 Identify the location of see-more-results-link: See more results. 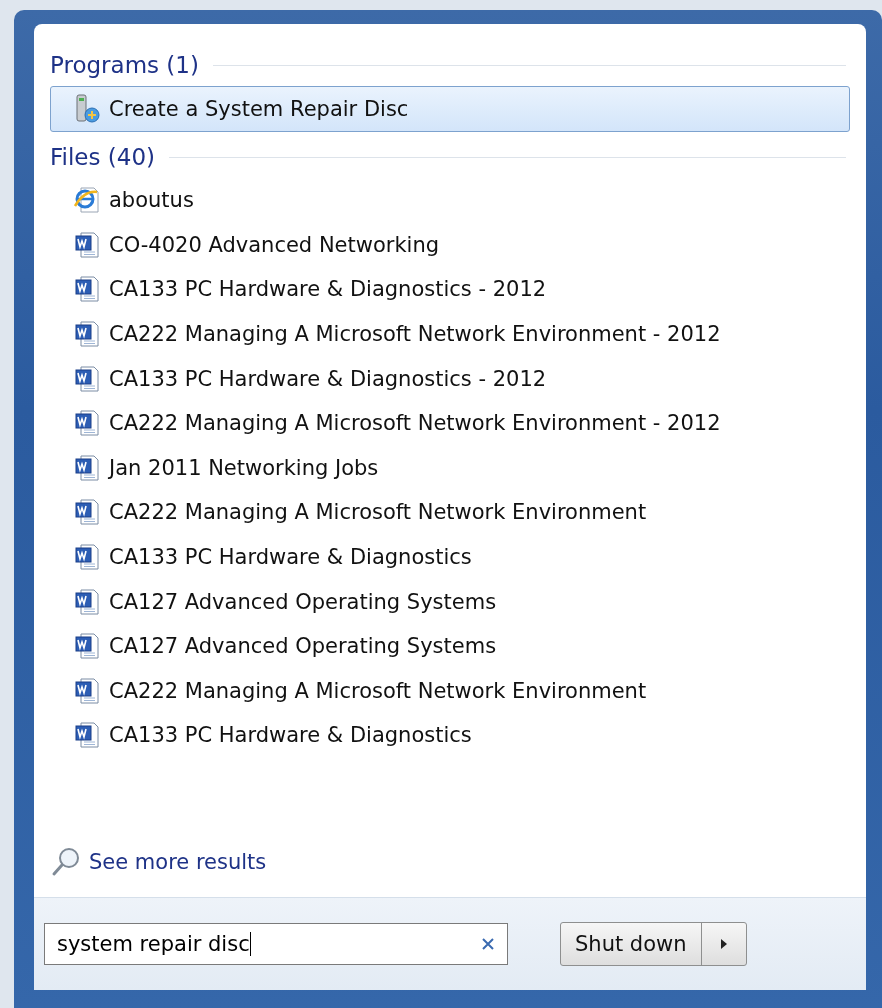
(178, 862).